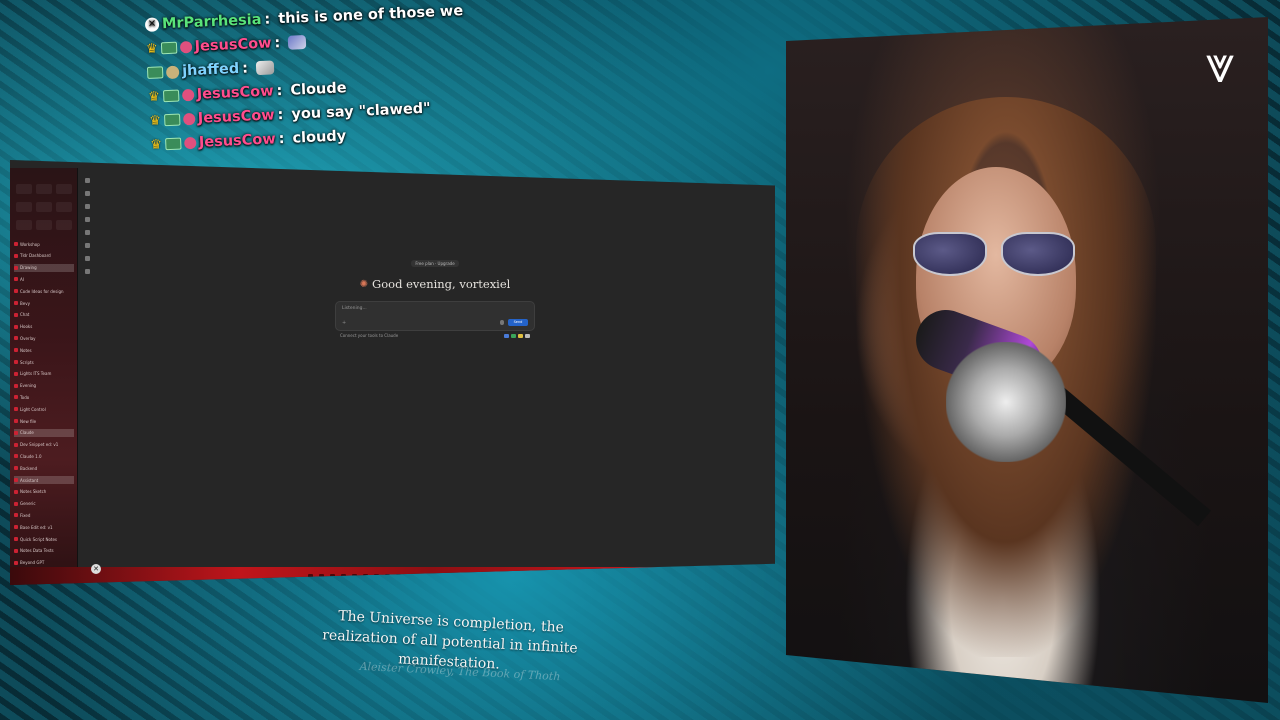 The width and height of the screenshot is (1280, 720). I want to click on sidebar-item: Hooks, so click(44, 327).